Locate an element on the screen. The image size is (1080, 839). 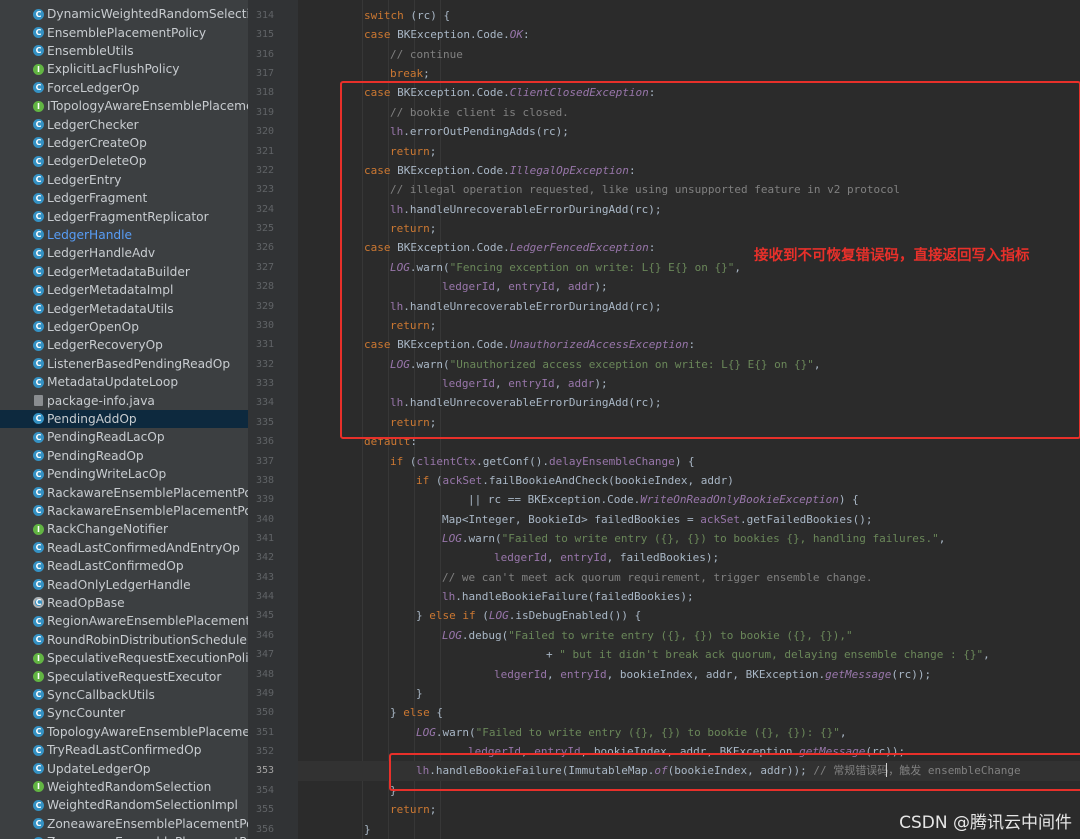
tree-item: C UpdateLedgerOp is located at coordinates (124, 768).